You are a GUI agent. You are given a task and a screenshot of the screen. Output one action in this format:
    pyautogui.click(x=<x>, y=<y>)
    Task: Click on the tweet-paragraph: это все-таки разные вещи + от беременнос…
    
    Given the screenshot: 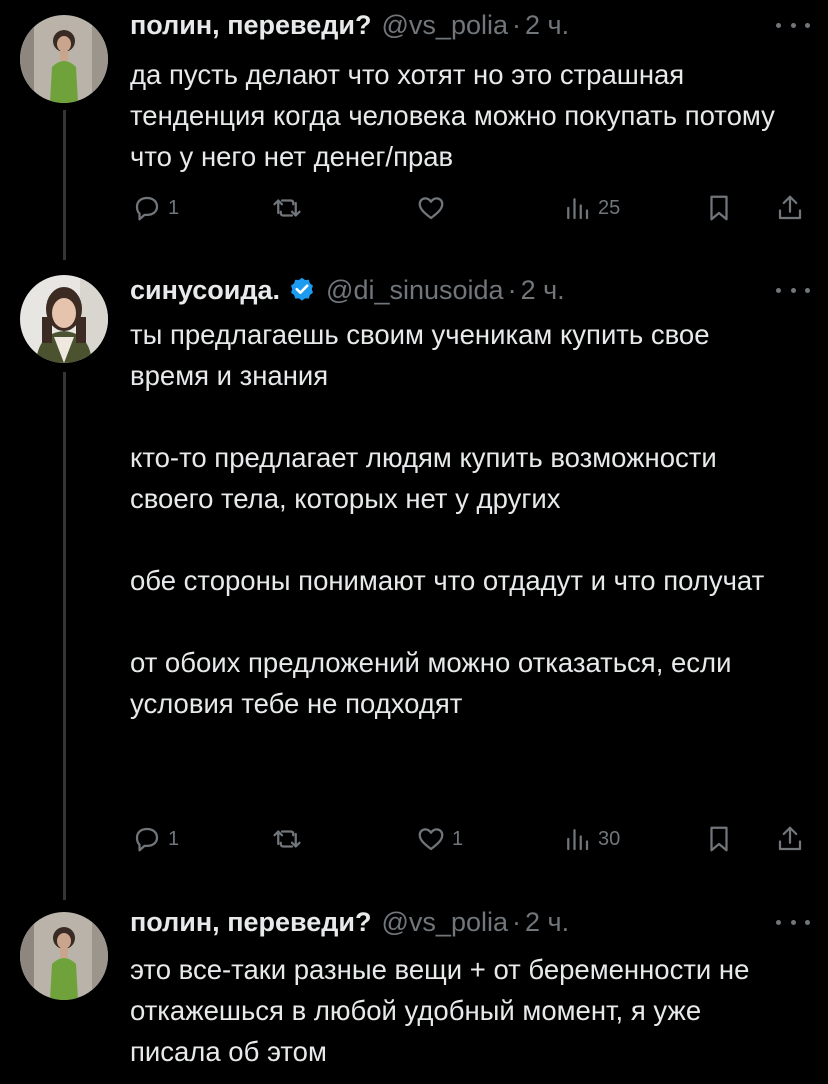 What is the action you would take?
    pyautogui.click(x=440, y=1010)
    